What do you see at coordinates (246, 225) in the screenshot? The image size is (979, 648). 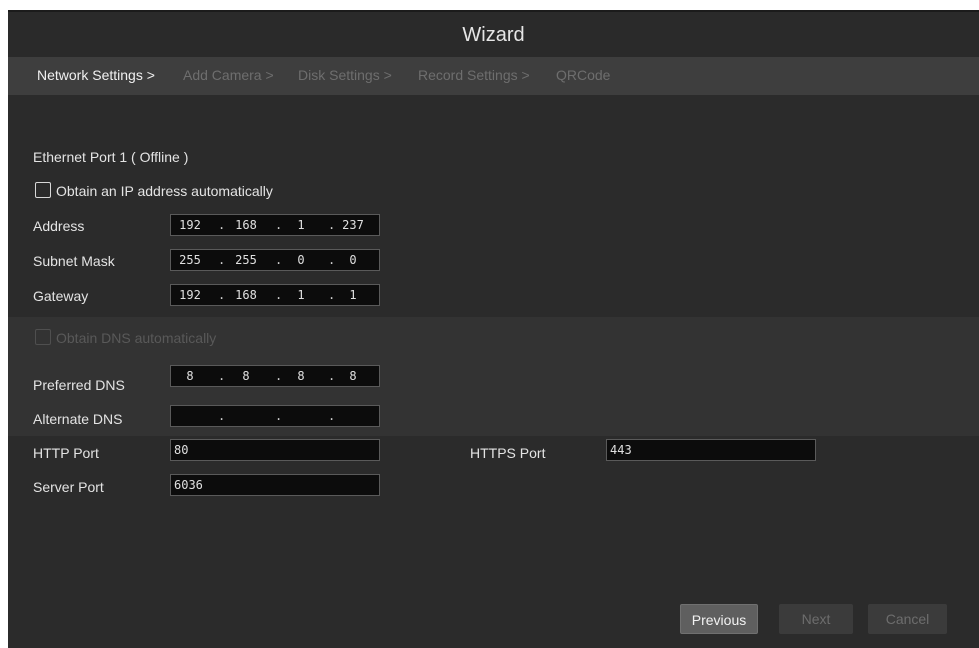 I see `address-octet-2: 168` at bounding box center [246, 225].